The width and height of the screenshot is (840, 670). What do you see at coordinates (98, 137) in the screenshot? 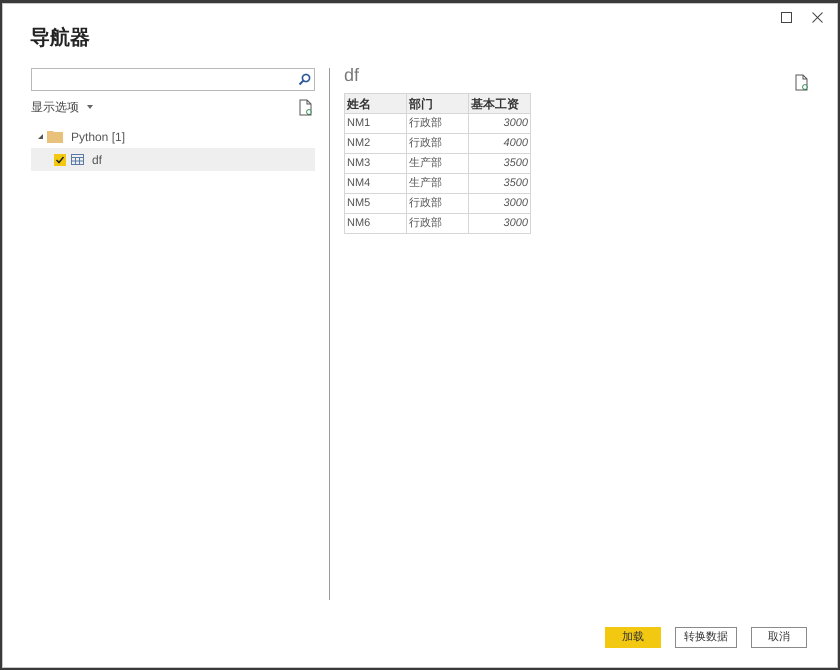
I see `tree-item-label: Python [1]` at bounding box center [98, 137].